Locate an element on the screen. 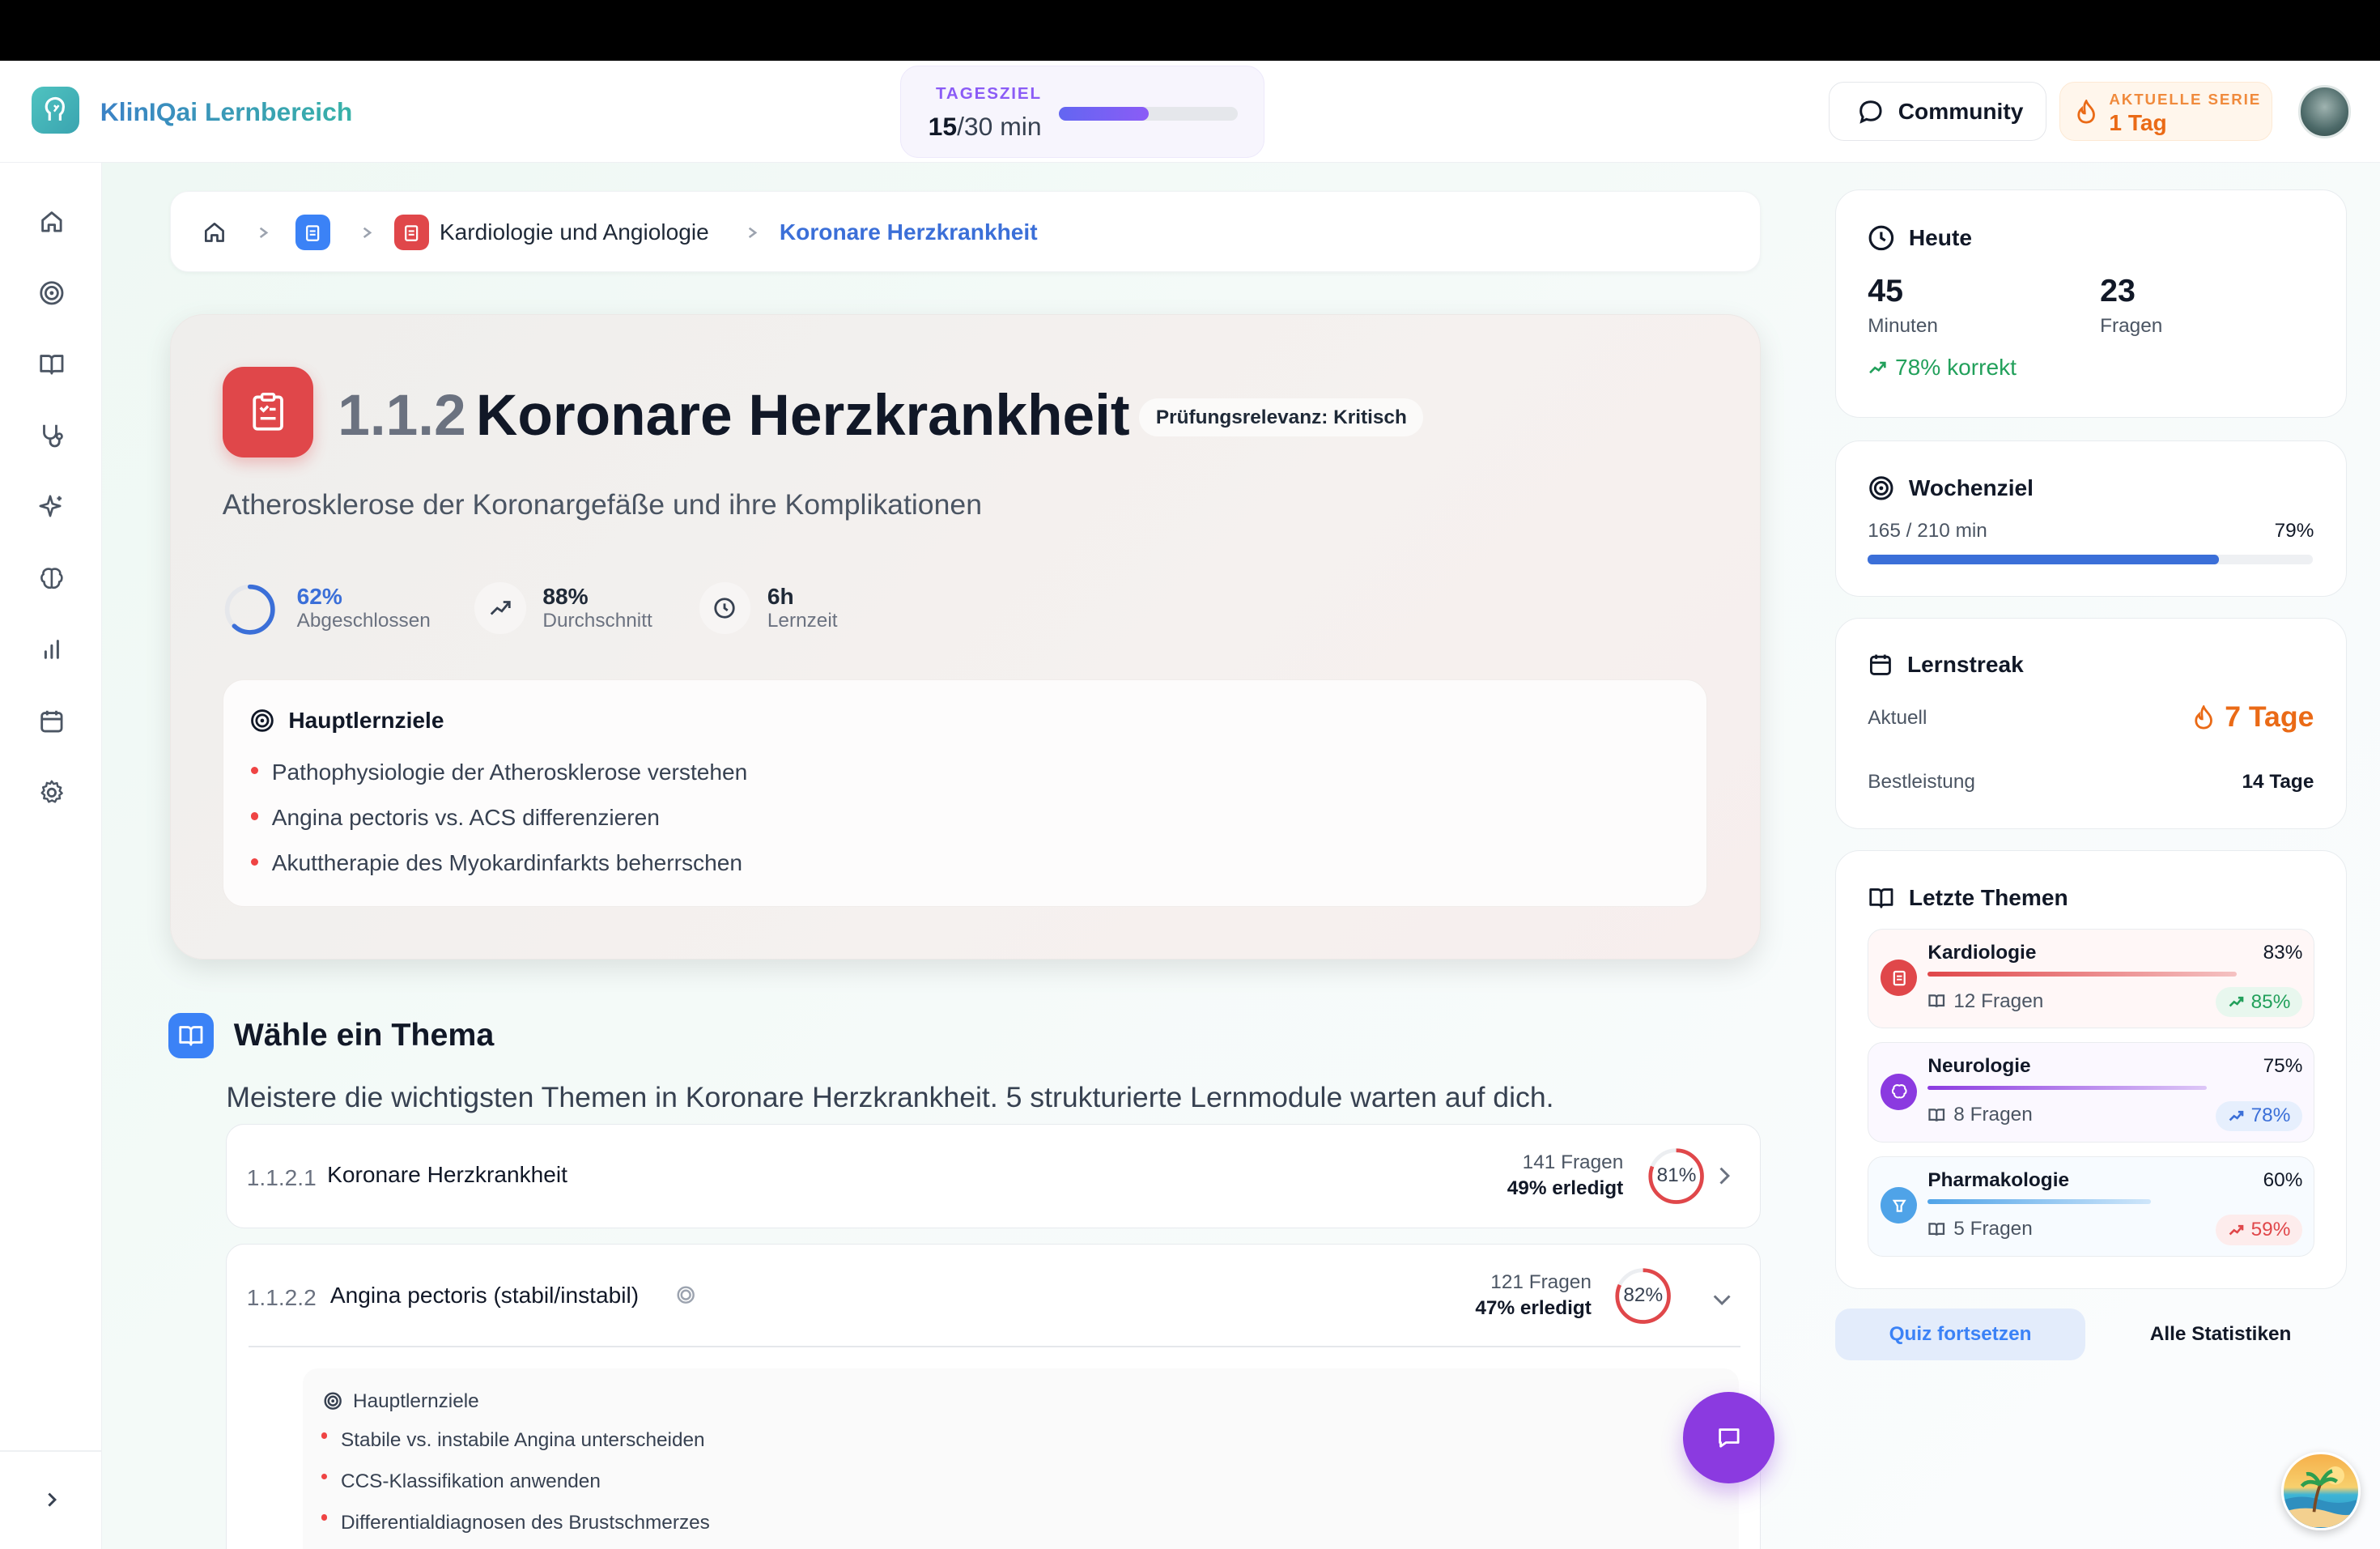 This screenshot has width=2380, height=1549. recent-topic-item: Neurologie 75% 8 Fragen 78% is located at coordinates (2091, 1093).